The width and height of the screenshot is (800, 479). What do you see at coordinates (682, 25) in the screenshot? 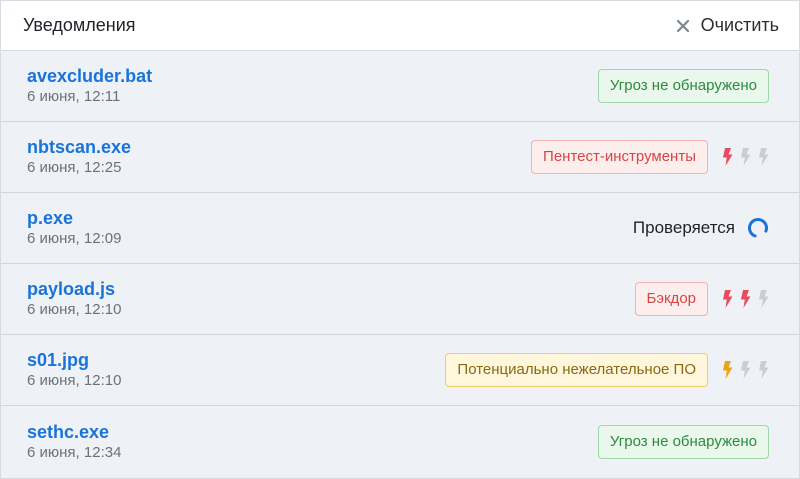
I see `close-icon` at bounding box center [682, 25].